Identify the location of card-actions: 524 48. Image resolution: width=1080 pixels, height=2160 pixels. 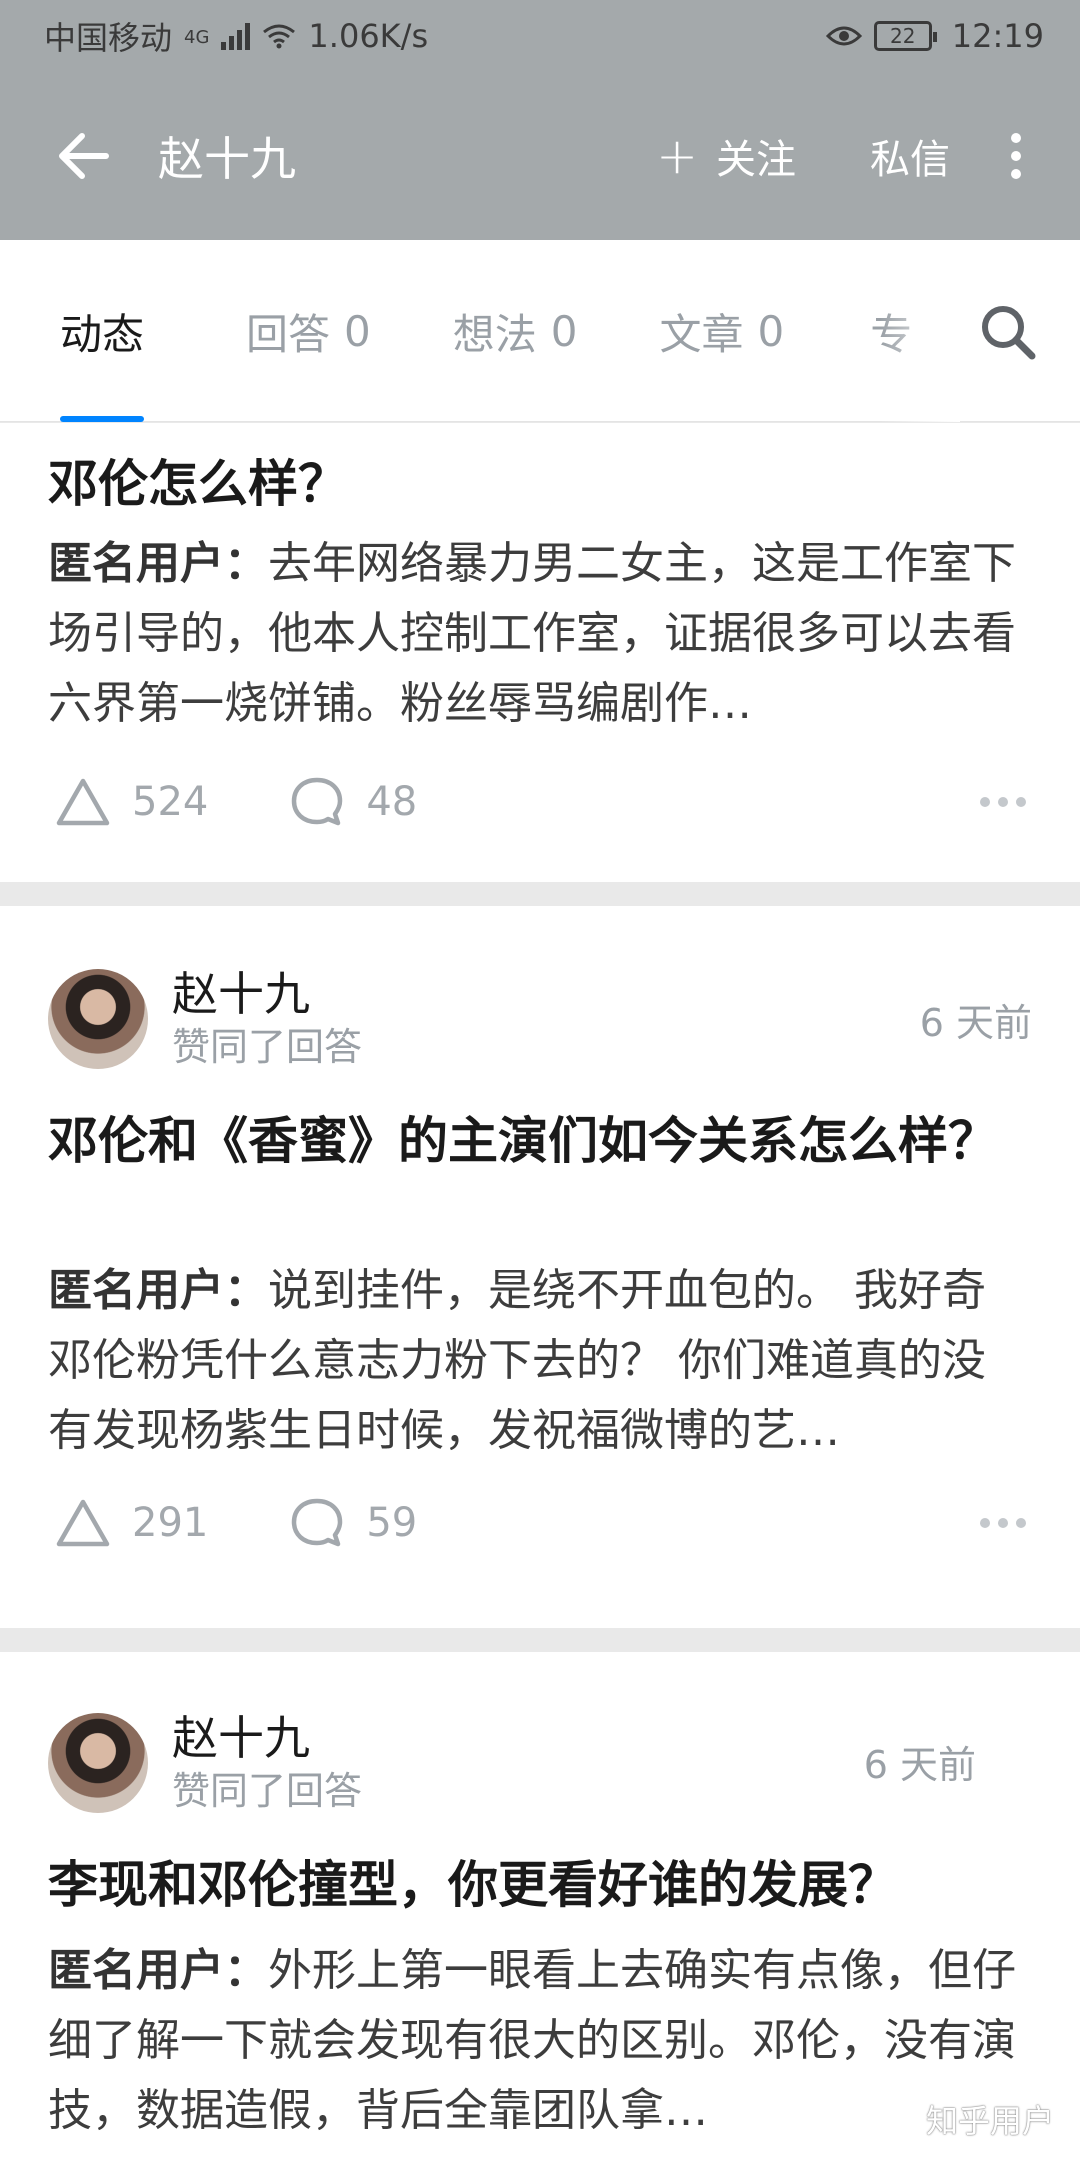
(540, 802).